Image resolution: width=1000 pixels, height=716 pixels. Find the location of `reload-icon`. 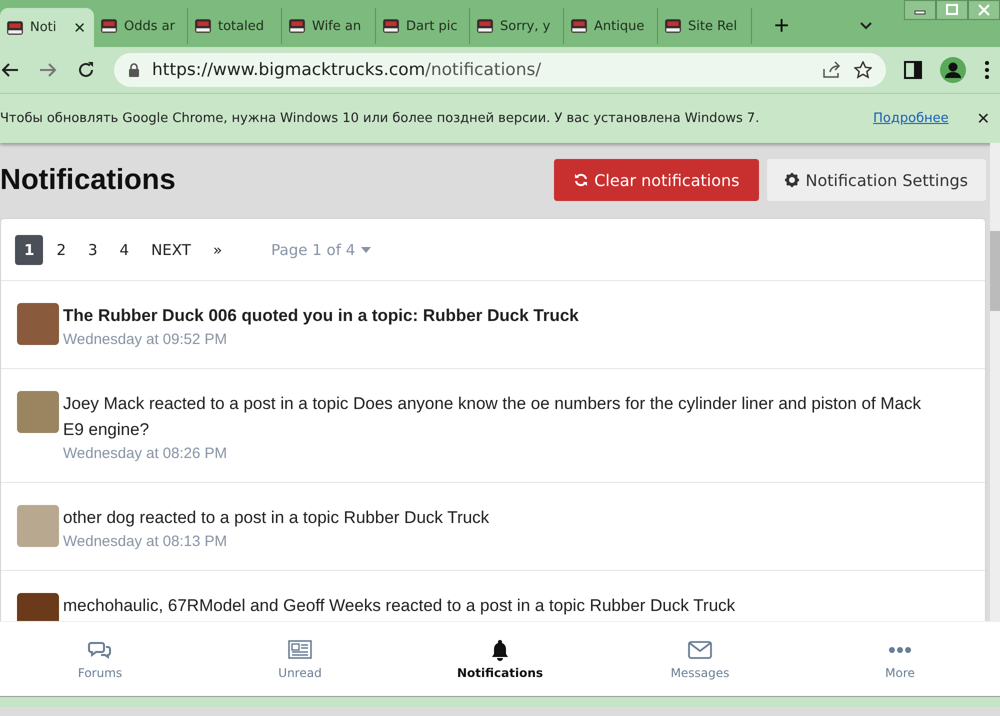

reload-icon is located at coordinates (86, 70).